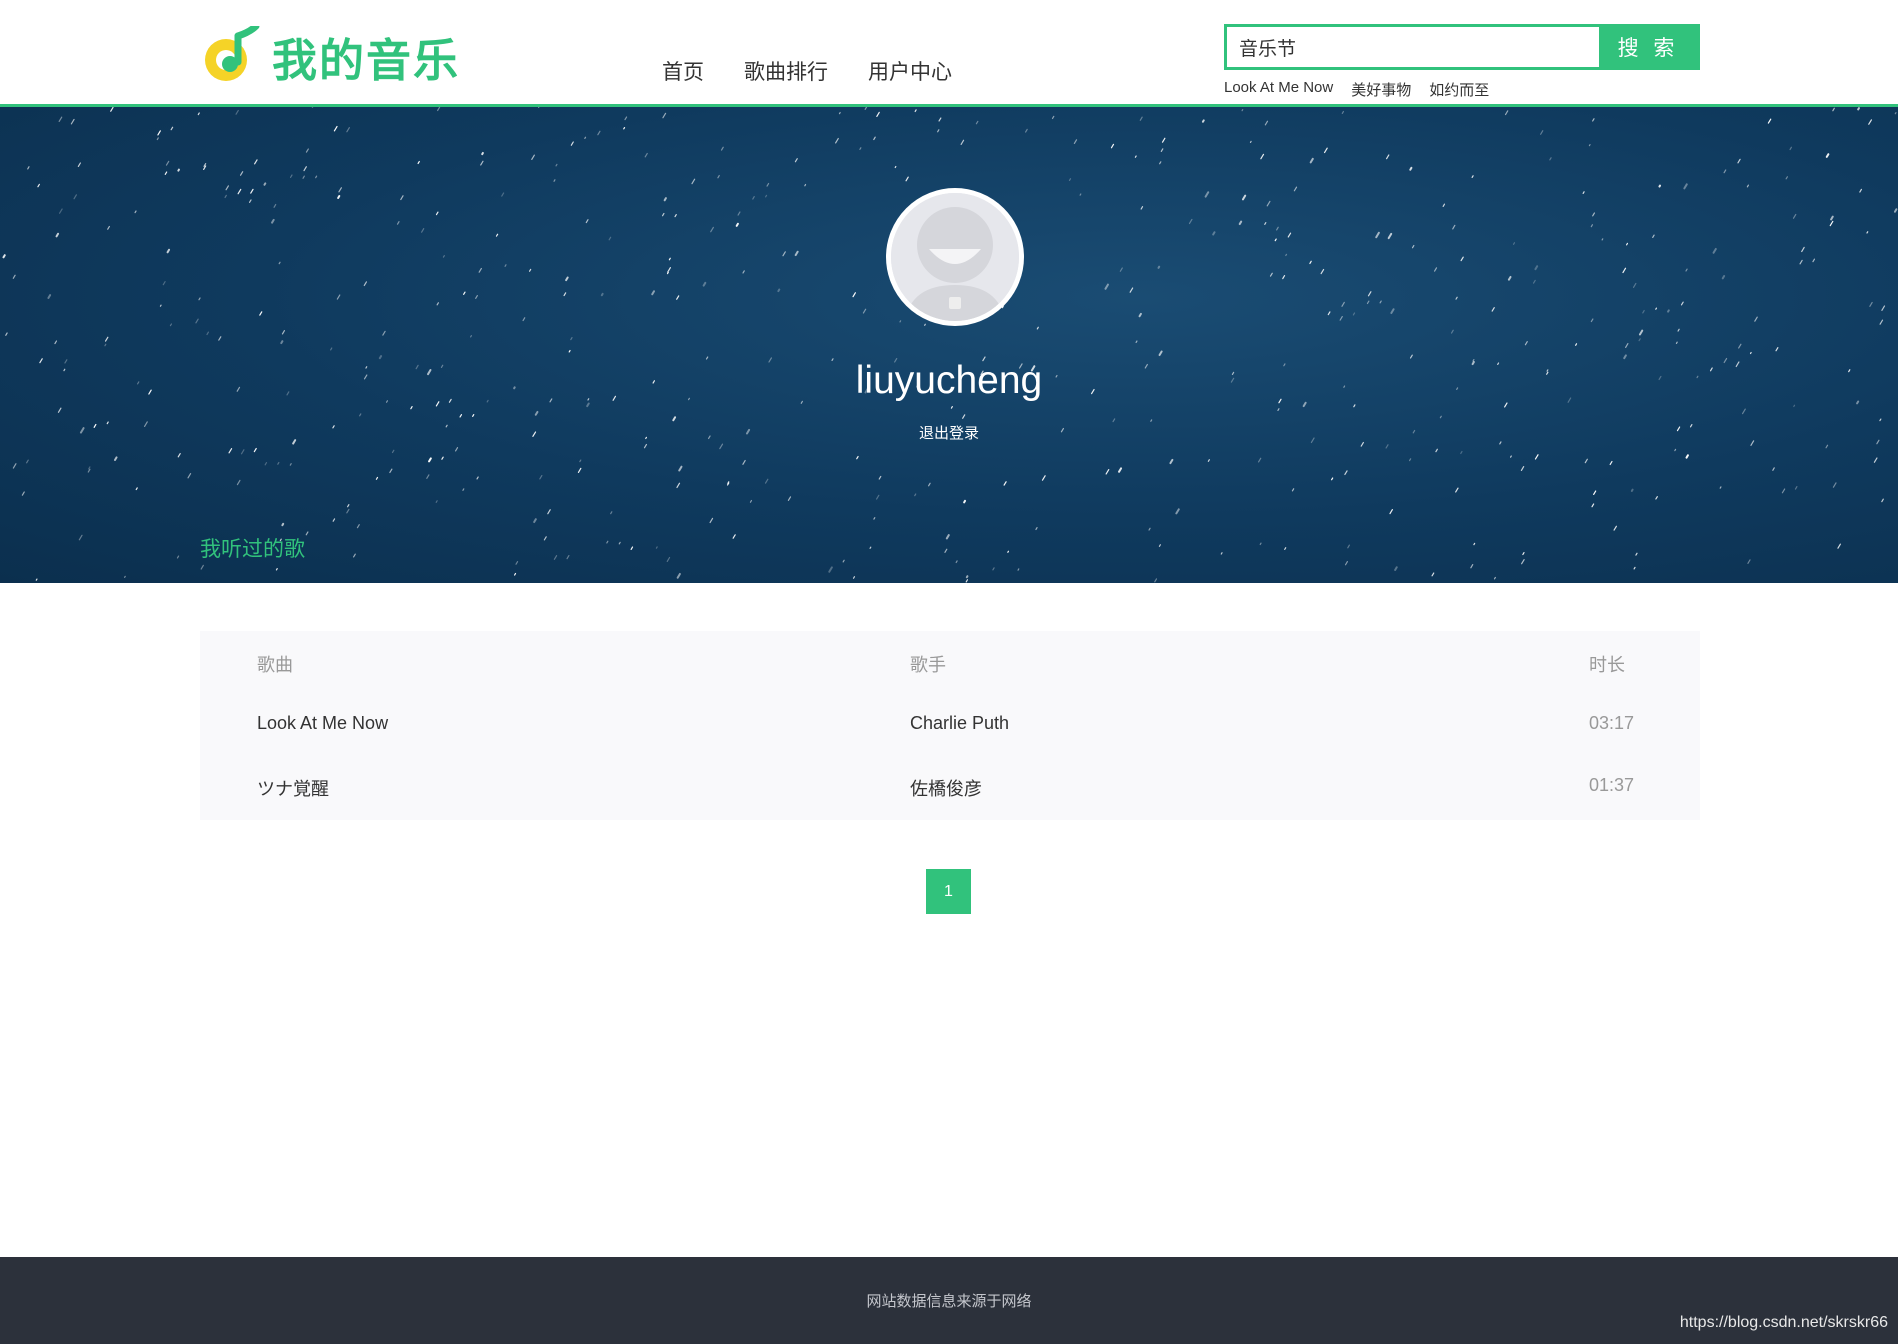 Image resolution: width=1898 pixels, height=1344 pixels. Describe the element at coordinates (293, 788) in the screenshot. I see `song-title: ツナ覚醒` at that location.